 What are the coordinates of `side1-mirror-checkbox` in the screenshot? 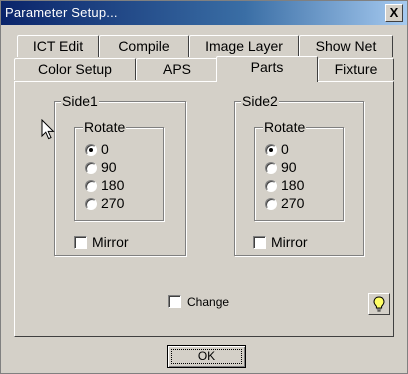 It's located at (80, 242).